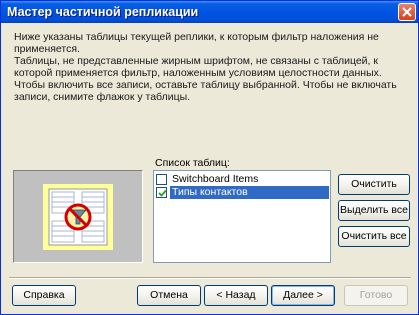  What do you see at coordinates (210, 278) in the screenshot?
I see `footer-separator` at bounding box center [210, 278].